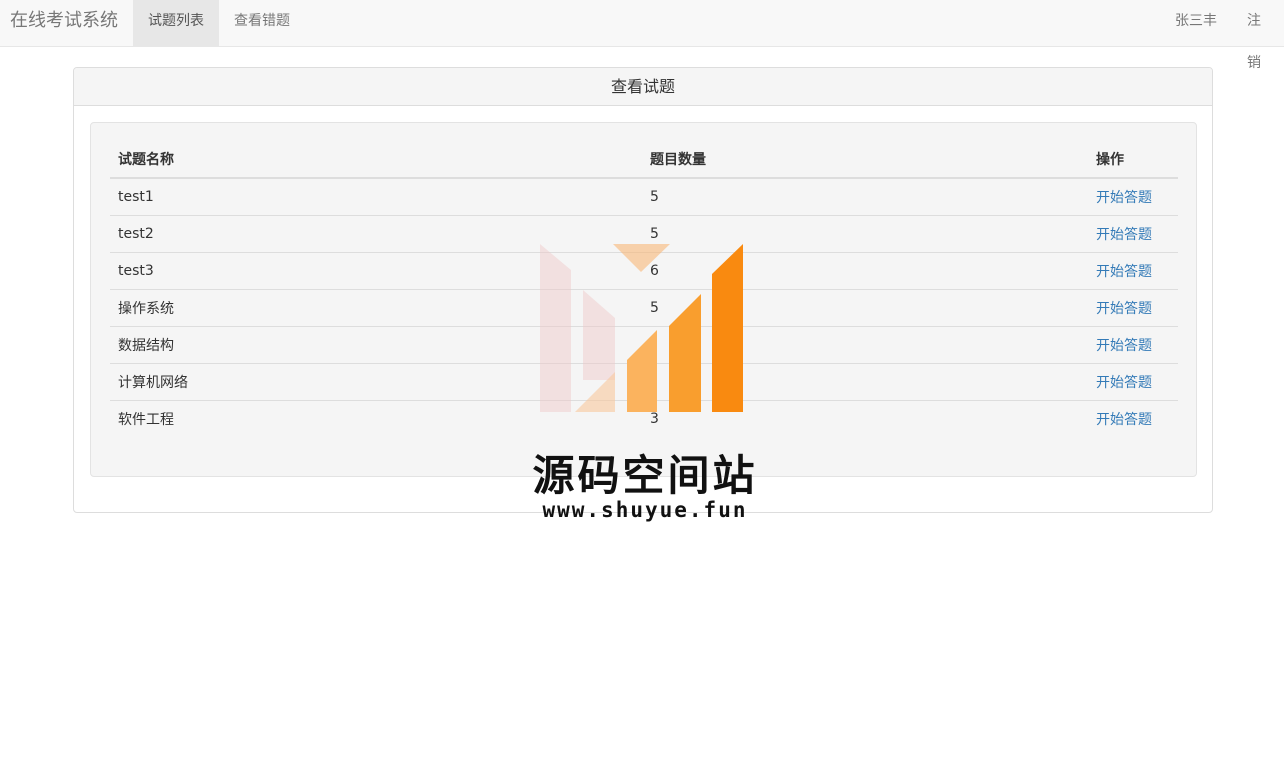  I want to click on table-header-row: 试题名称 题目数量 操作, so click(644, 160).